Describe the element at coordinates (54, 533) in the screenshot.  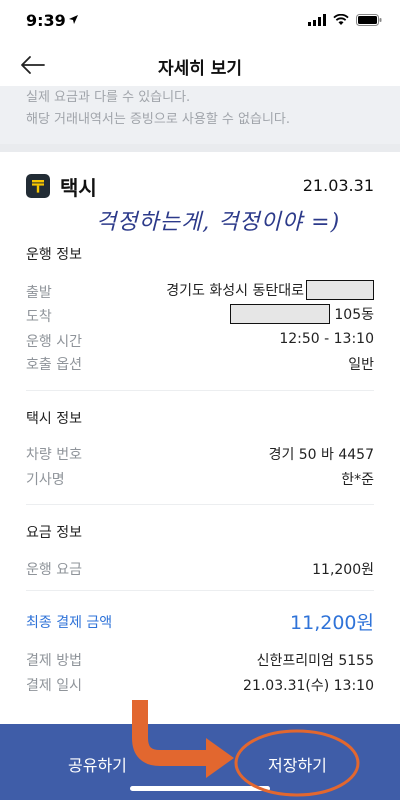
I see `fare-info-title: 요금 정보` at that location.